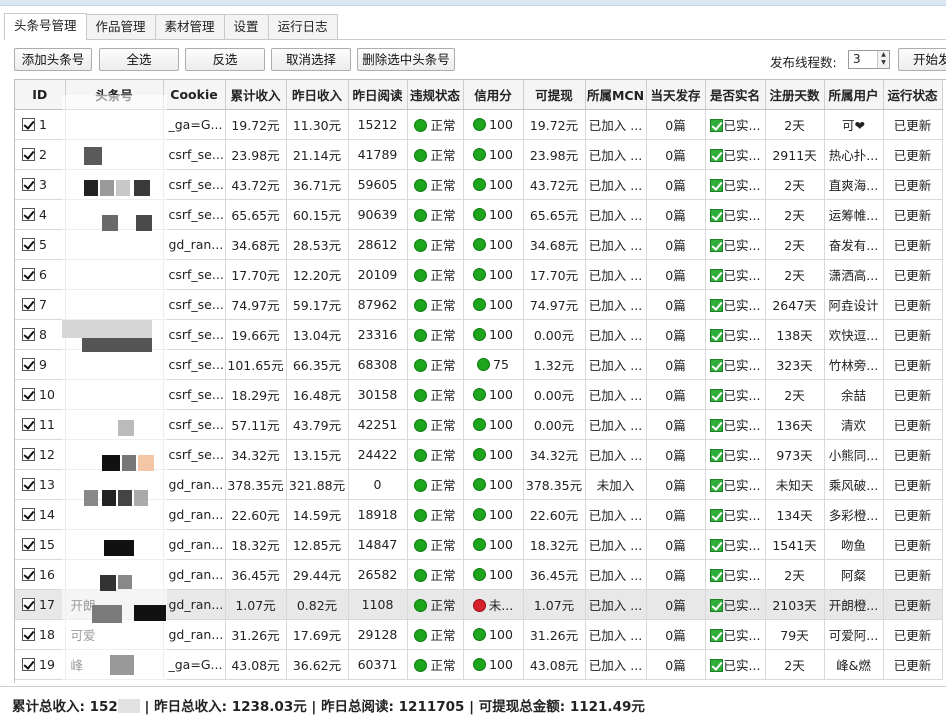 The height and width of the screenshot is (724, 946). Describe the element at coordinates (40, 514) in the screenshot. I see `id-cell: 14` at that location.